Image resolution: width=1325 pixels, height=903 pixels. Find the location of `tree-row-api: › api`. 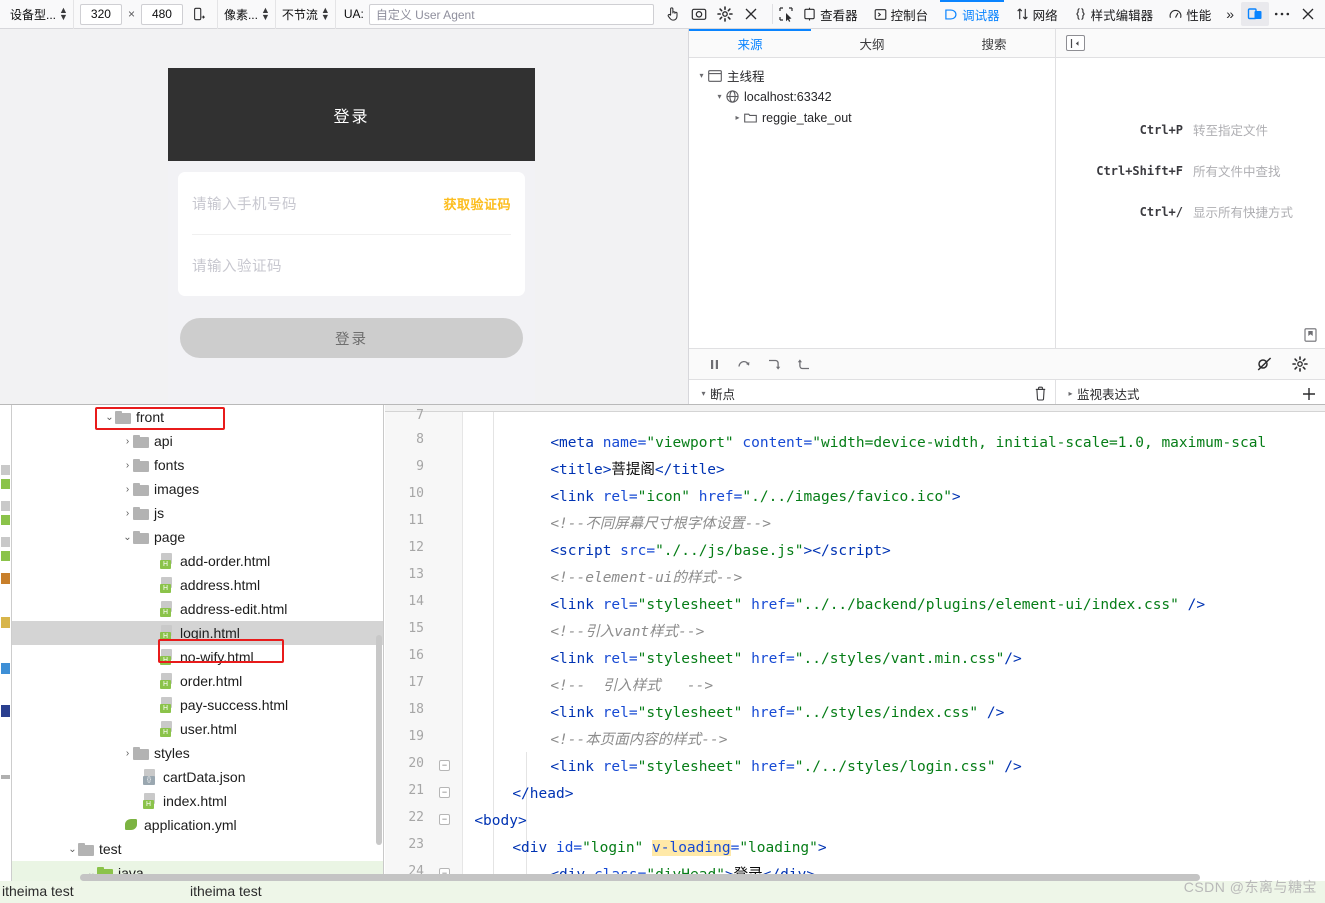

tree-row-api: › api is located at coordinates (197, 441).